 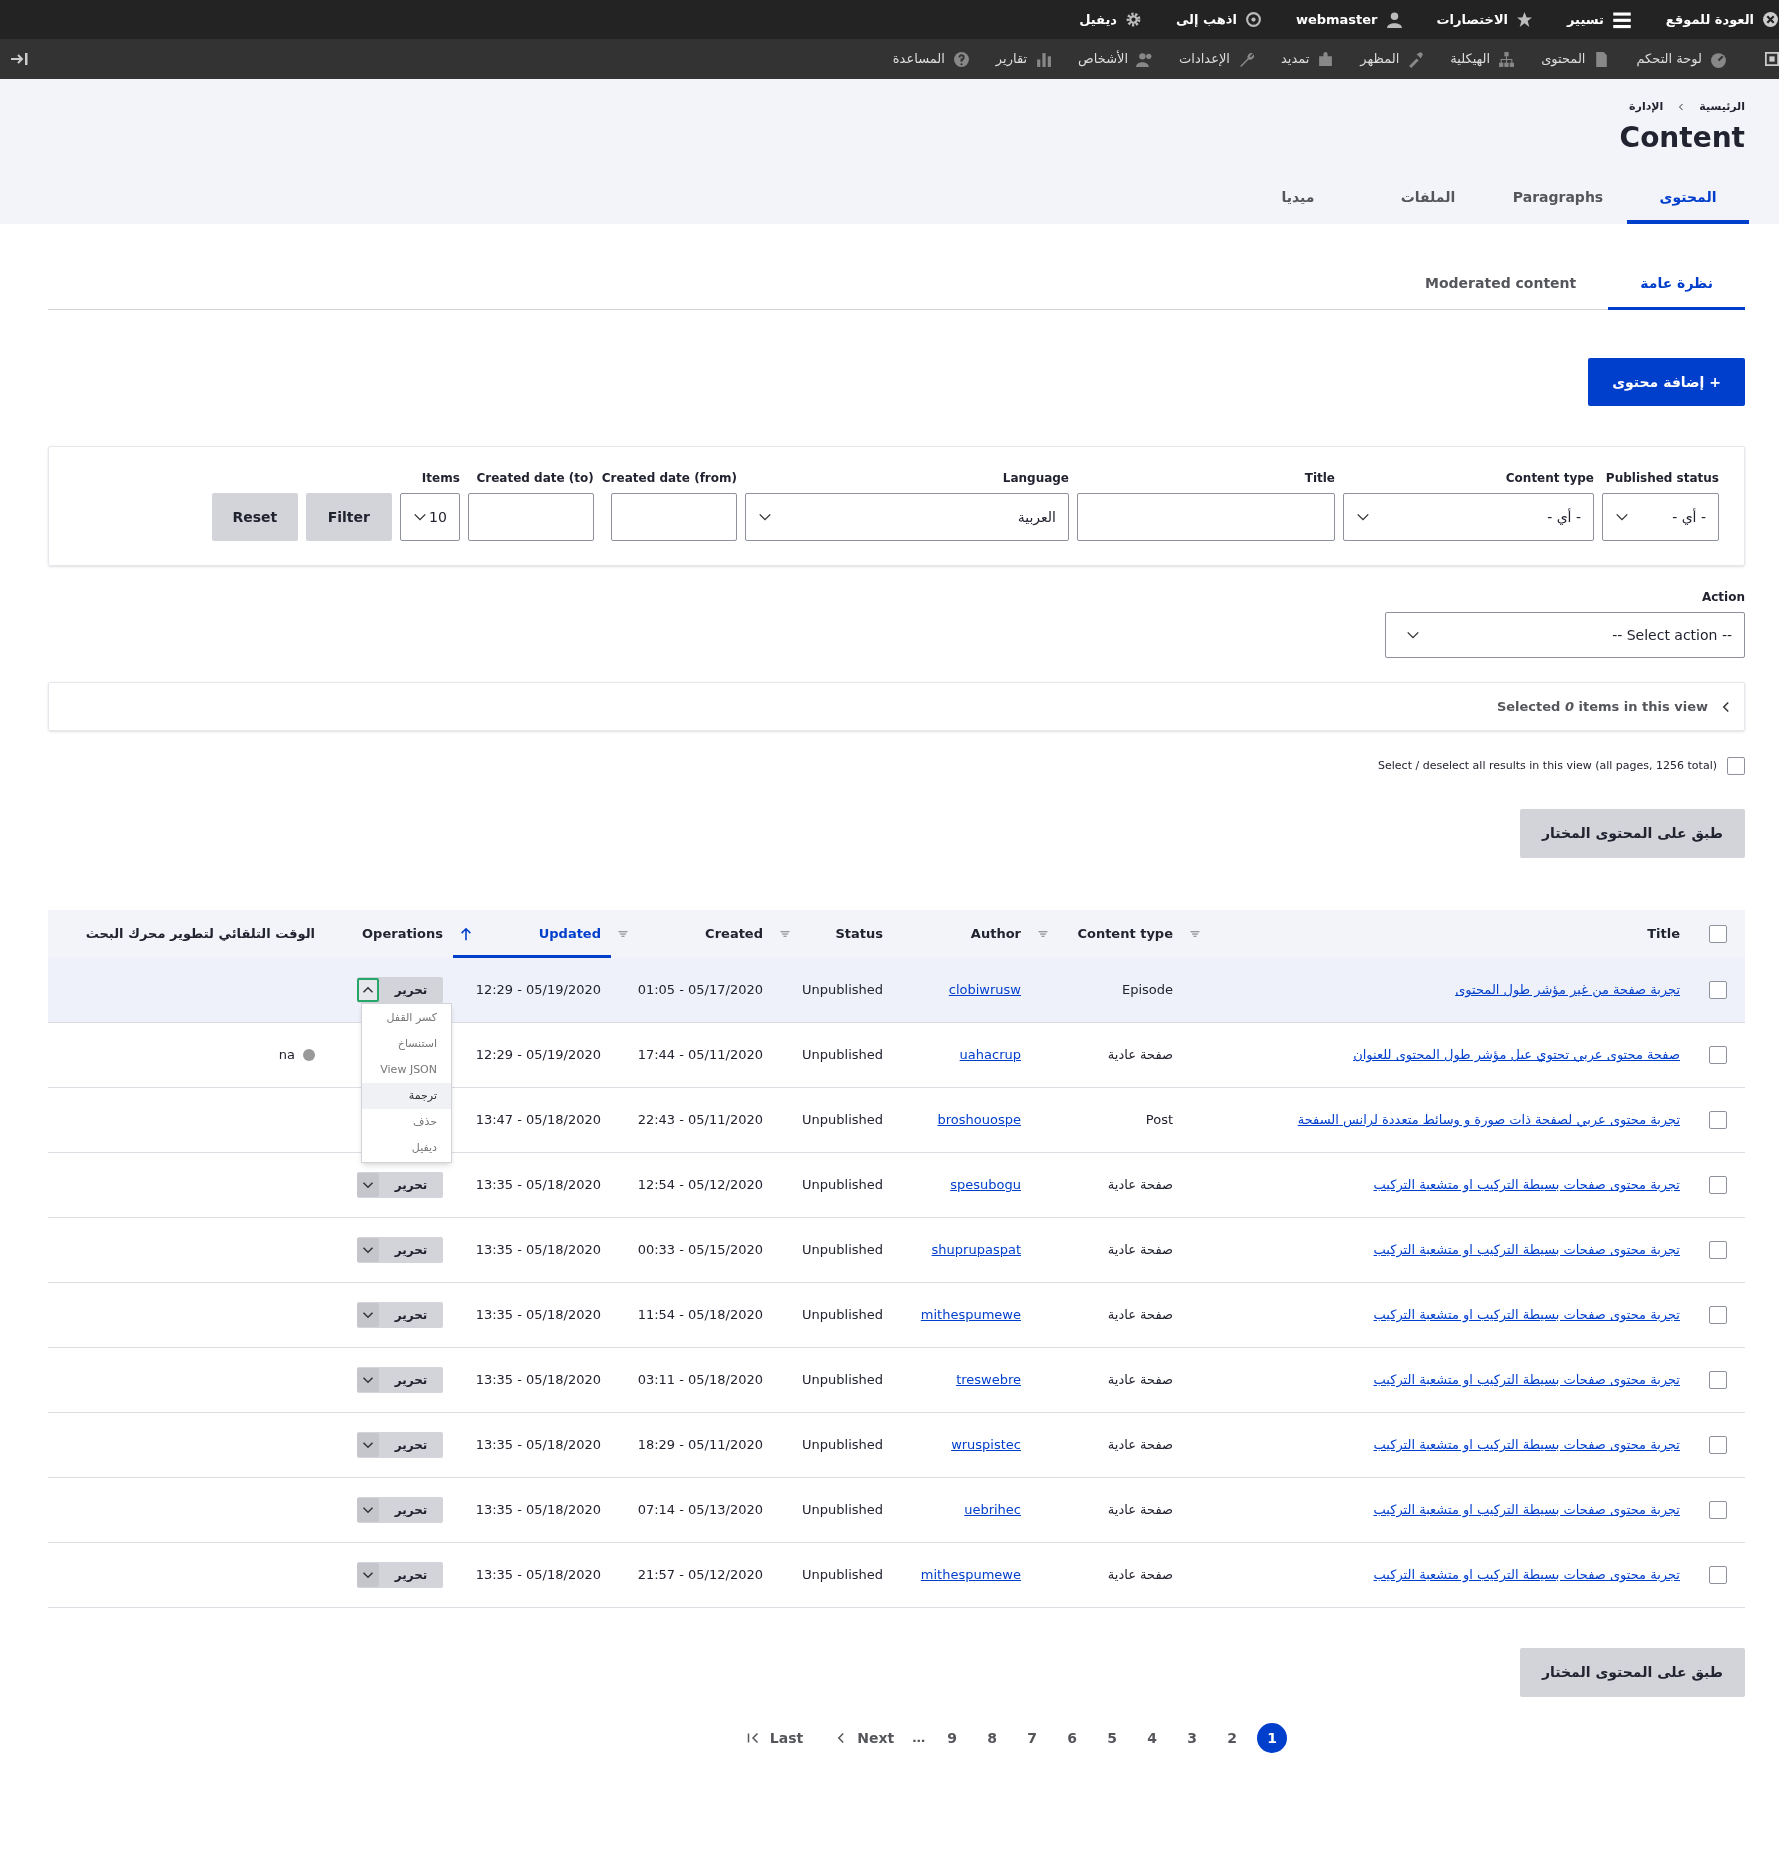 What do you see at coordinates (984, 990) in the screenshot?
I see `author-link: clobiwrusw` at bounding box center [984, 990].